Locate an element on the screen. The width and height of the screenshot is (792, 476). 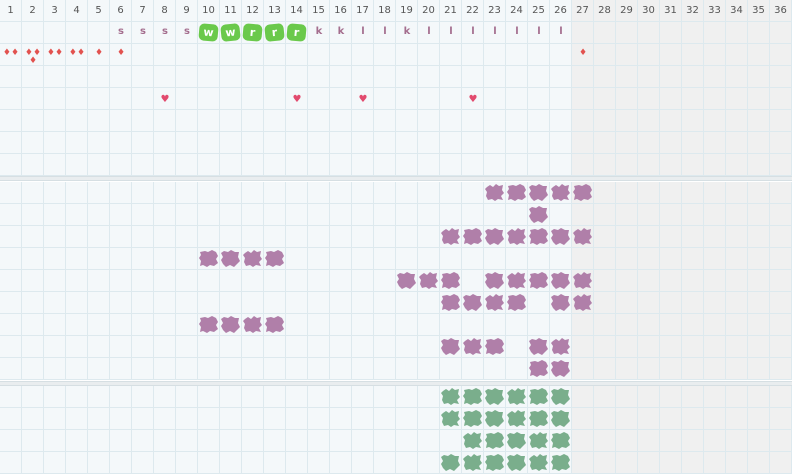
column-header-5: 5 is located at coordinates (99, 11).